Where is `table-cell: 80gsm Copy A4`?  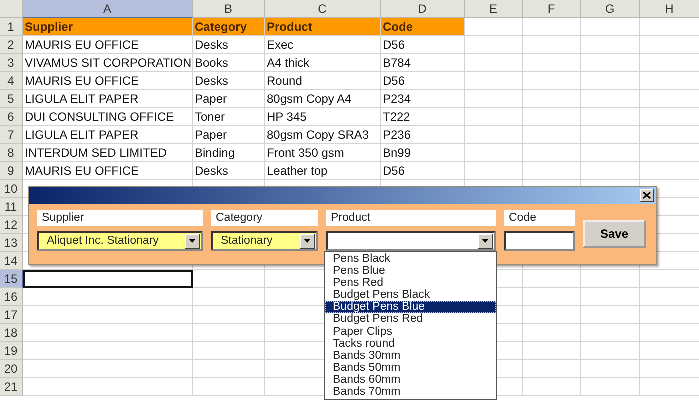
table-cell: 80gsm Copy A4 is located at coordinates (323, 99).